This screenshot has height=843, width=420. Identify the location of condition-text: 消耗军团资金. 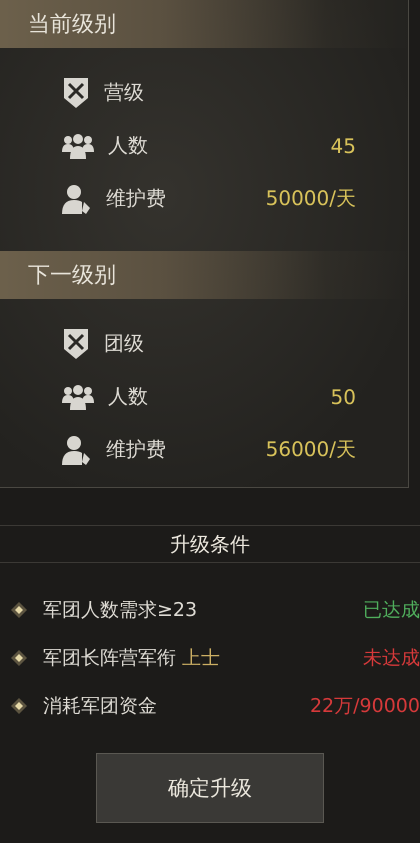
(100, 706).